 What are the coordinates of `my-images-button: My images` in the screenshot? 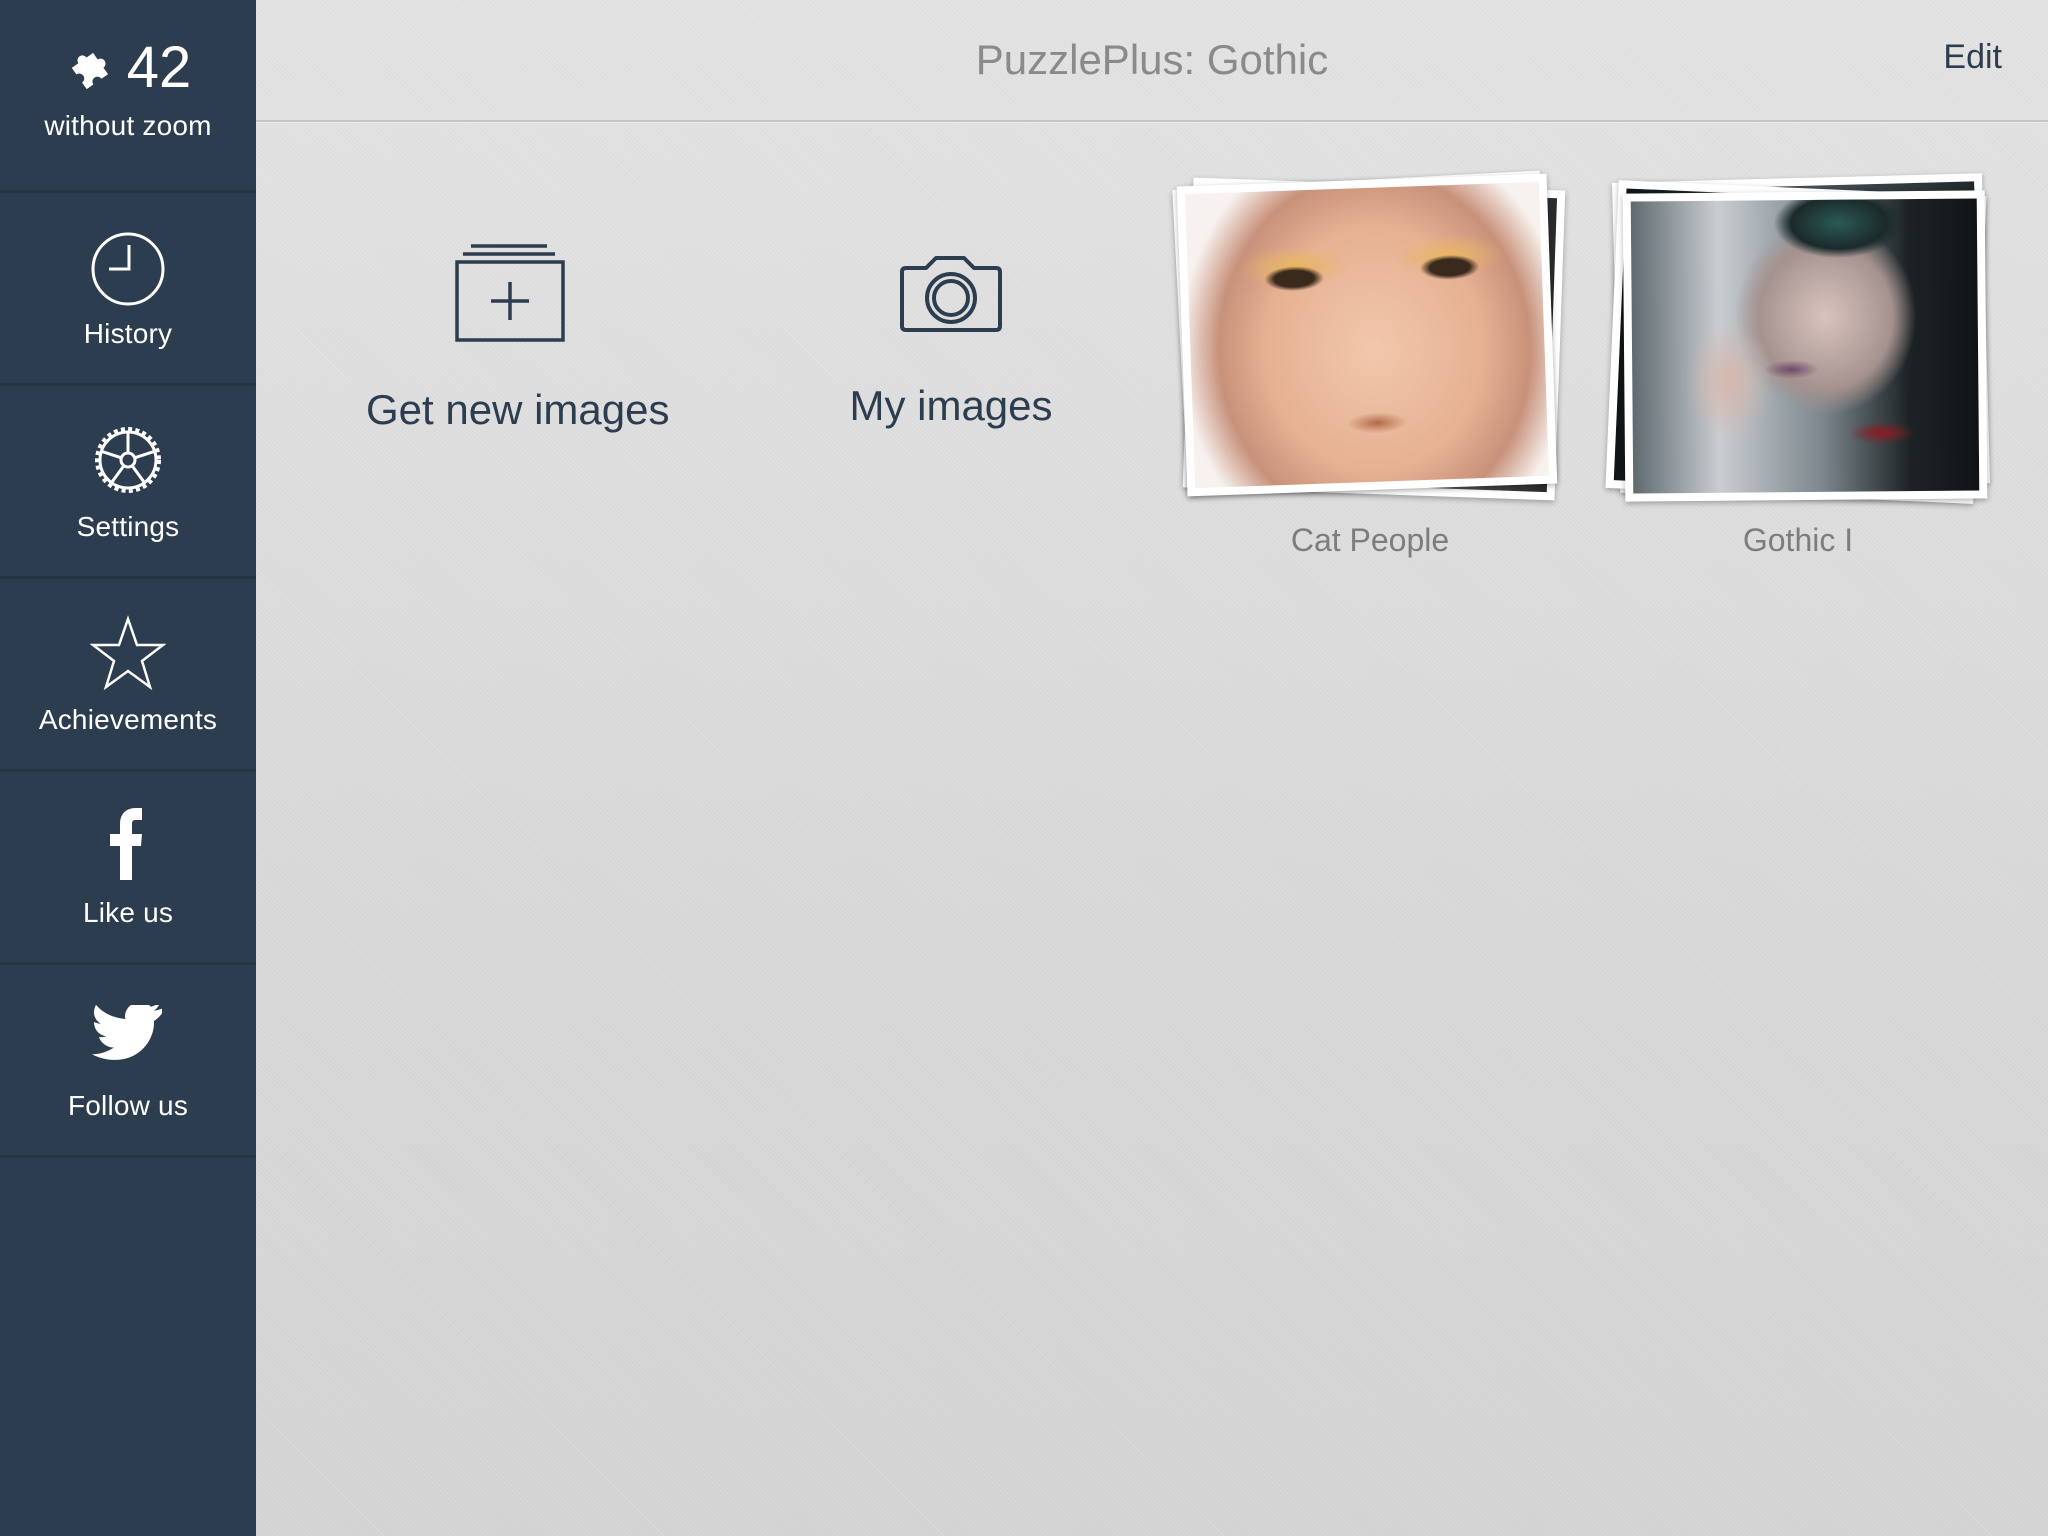 It's located at (951, 330).